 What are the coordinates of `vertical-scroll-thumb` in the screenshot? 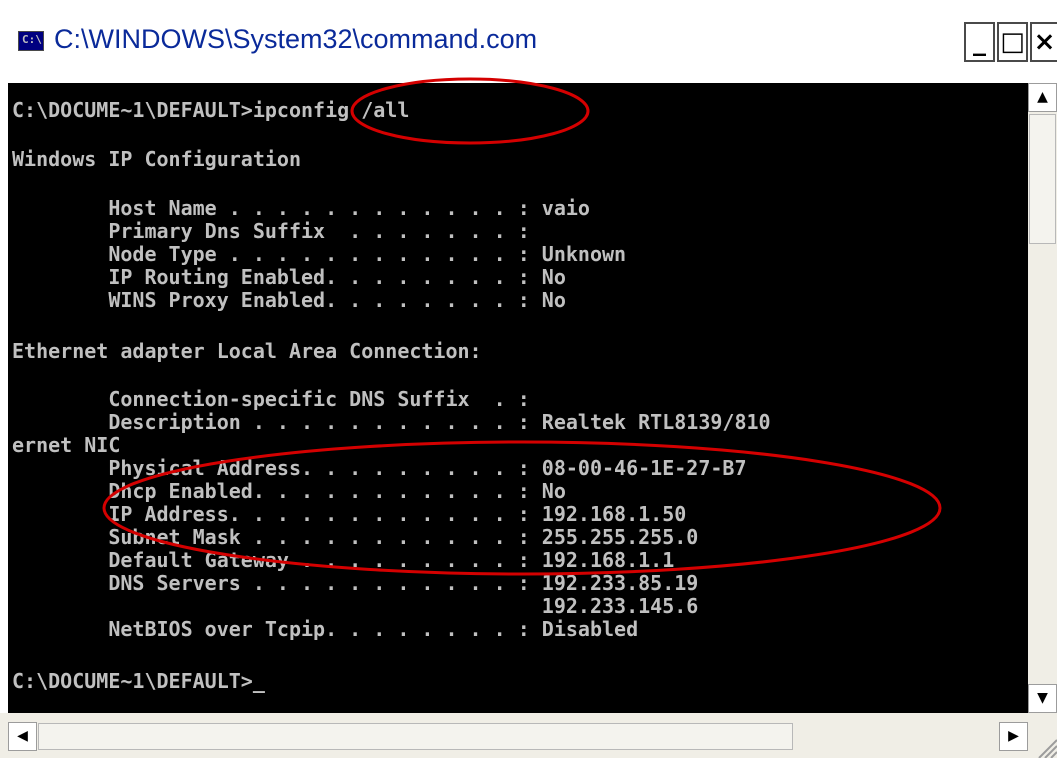 It's located at (1042, 179).